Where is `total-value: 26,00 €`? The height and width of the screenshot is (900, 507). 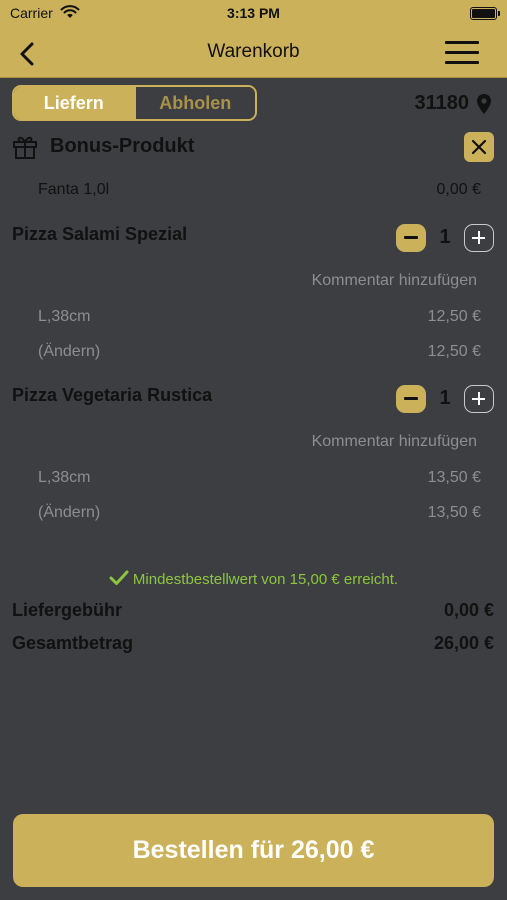 total-value: 26,00 € is located at coordinates (463, 643).